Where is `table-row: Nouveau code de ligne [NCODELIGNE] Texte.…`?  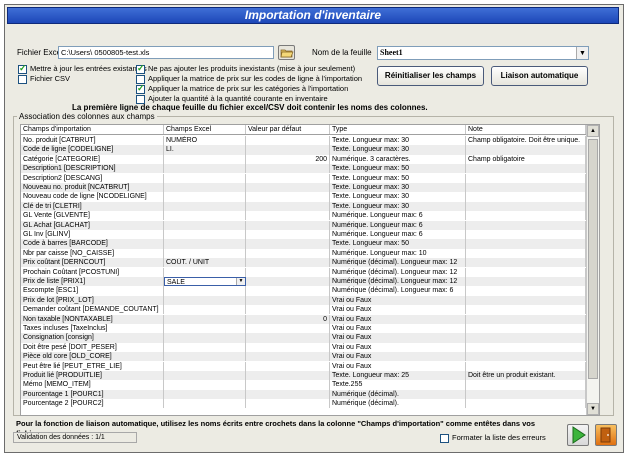 table-row: Nouveau code de ligne [NCODELIGNE] Texte.… is located at coordinates (310, 197).